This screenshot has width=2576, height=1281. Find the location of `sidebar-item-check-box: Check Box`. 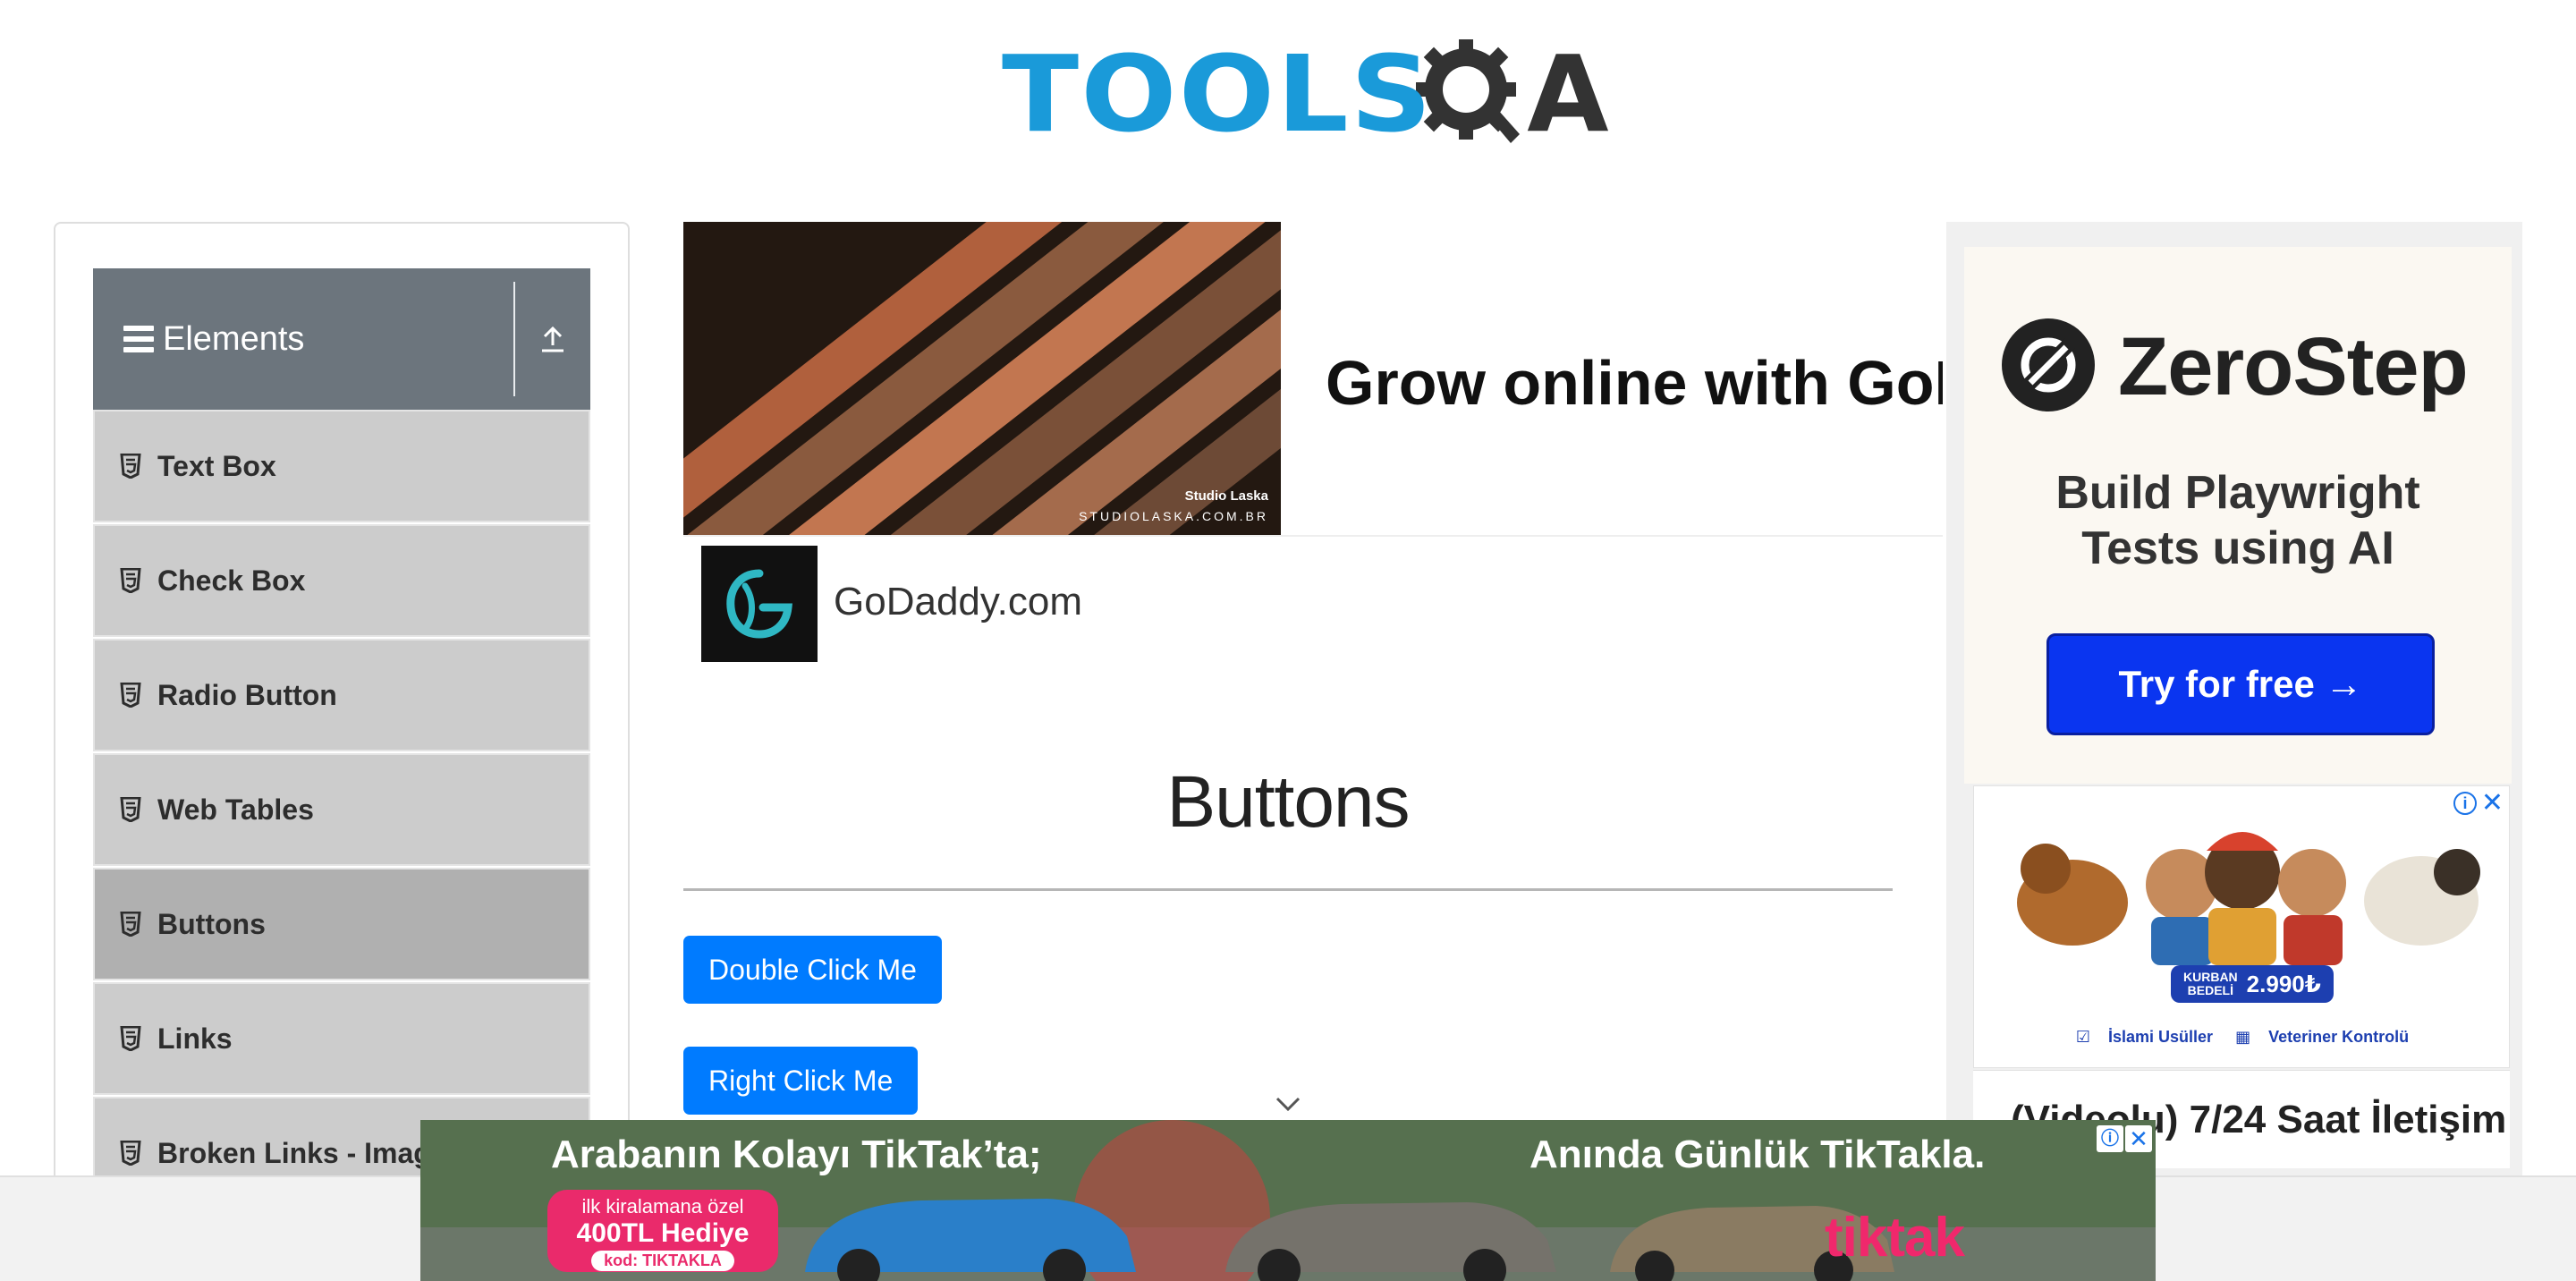

sidebar-item-check-box: Check Box is located at coordinates (341, 580).